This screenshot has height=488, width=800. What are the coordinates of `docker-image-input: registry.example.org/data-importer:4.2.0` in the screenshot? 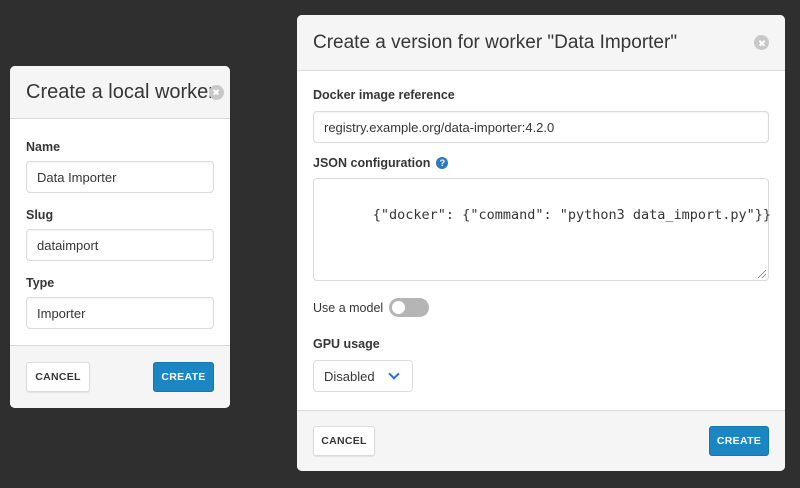 It's located at (541, 127).